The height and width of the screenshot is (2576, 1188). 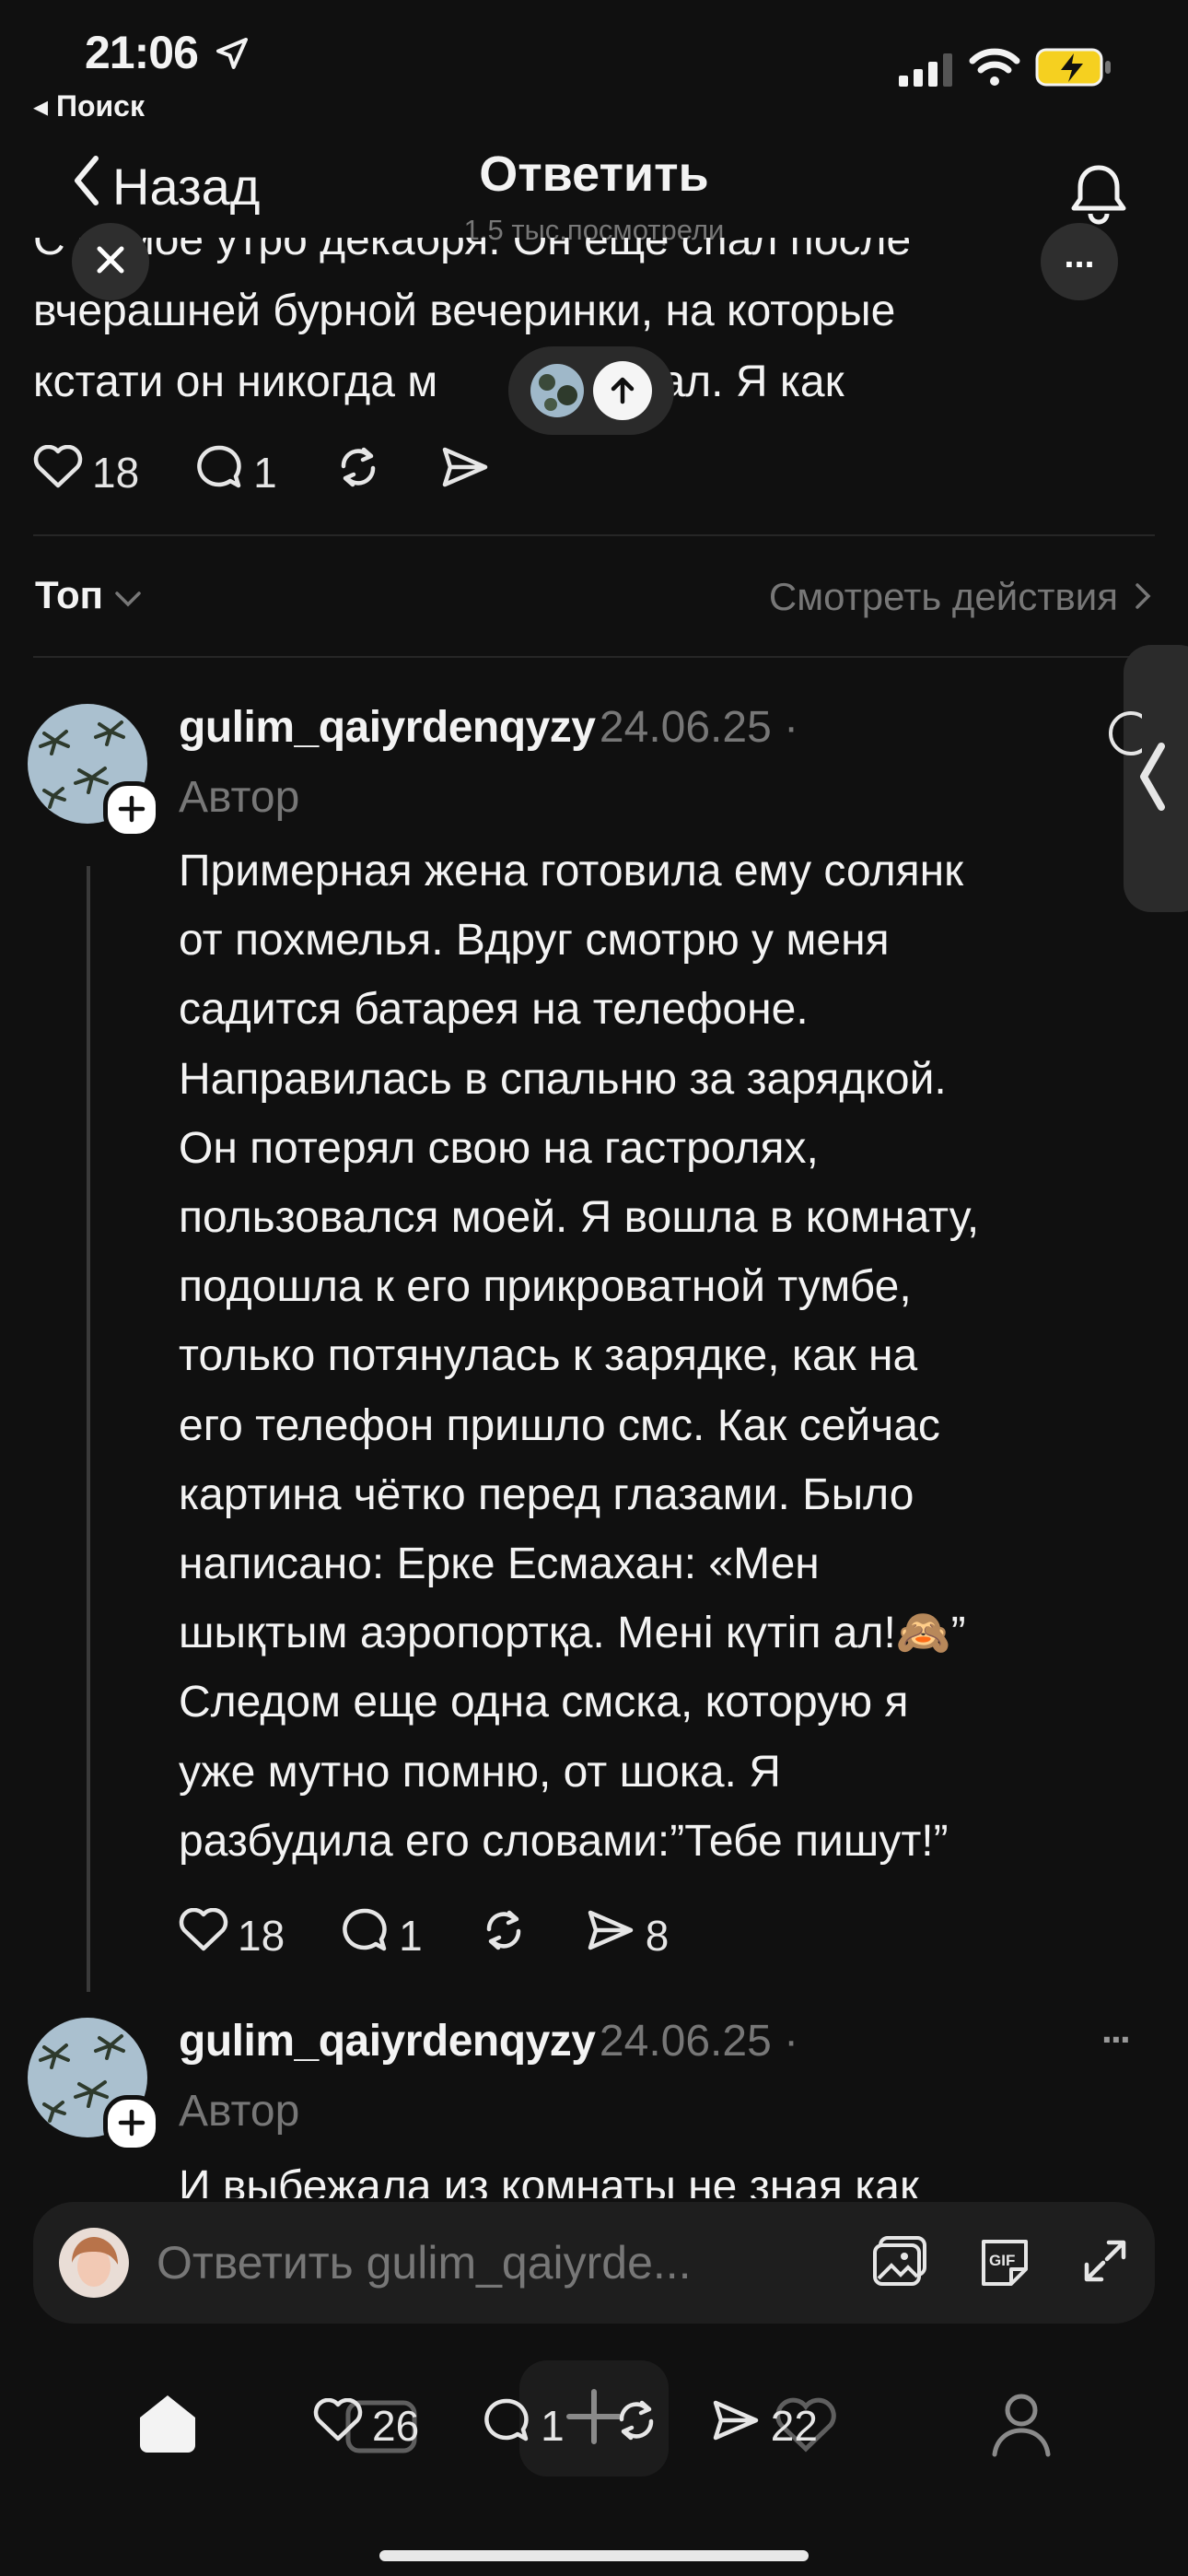 I want to click on view-activity-link: Смотреть действия, so click(x=960, y=597).